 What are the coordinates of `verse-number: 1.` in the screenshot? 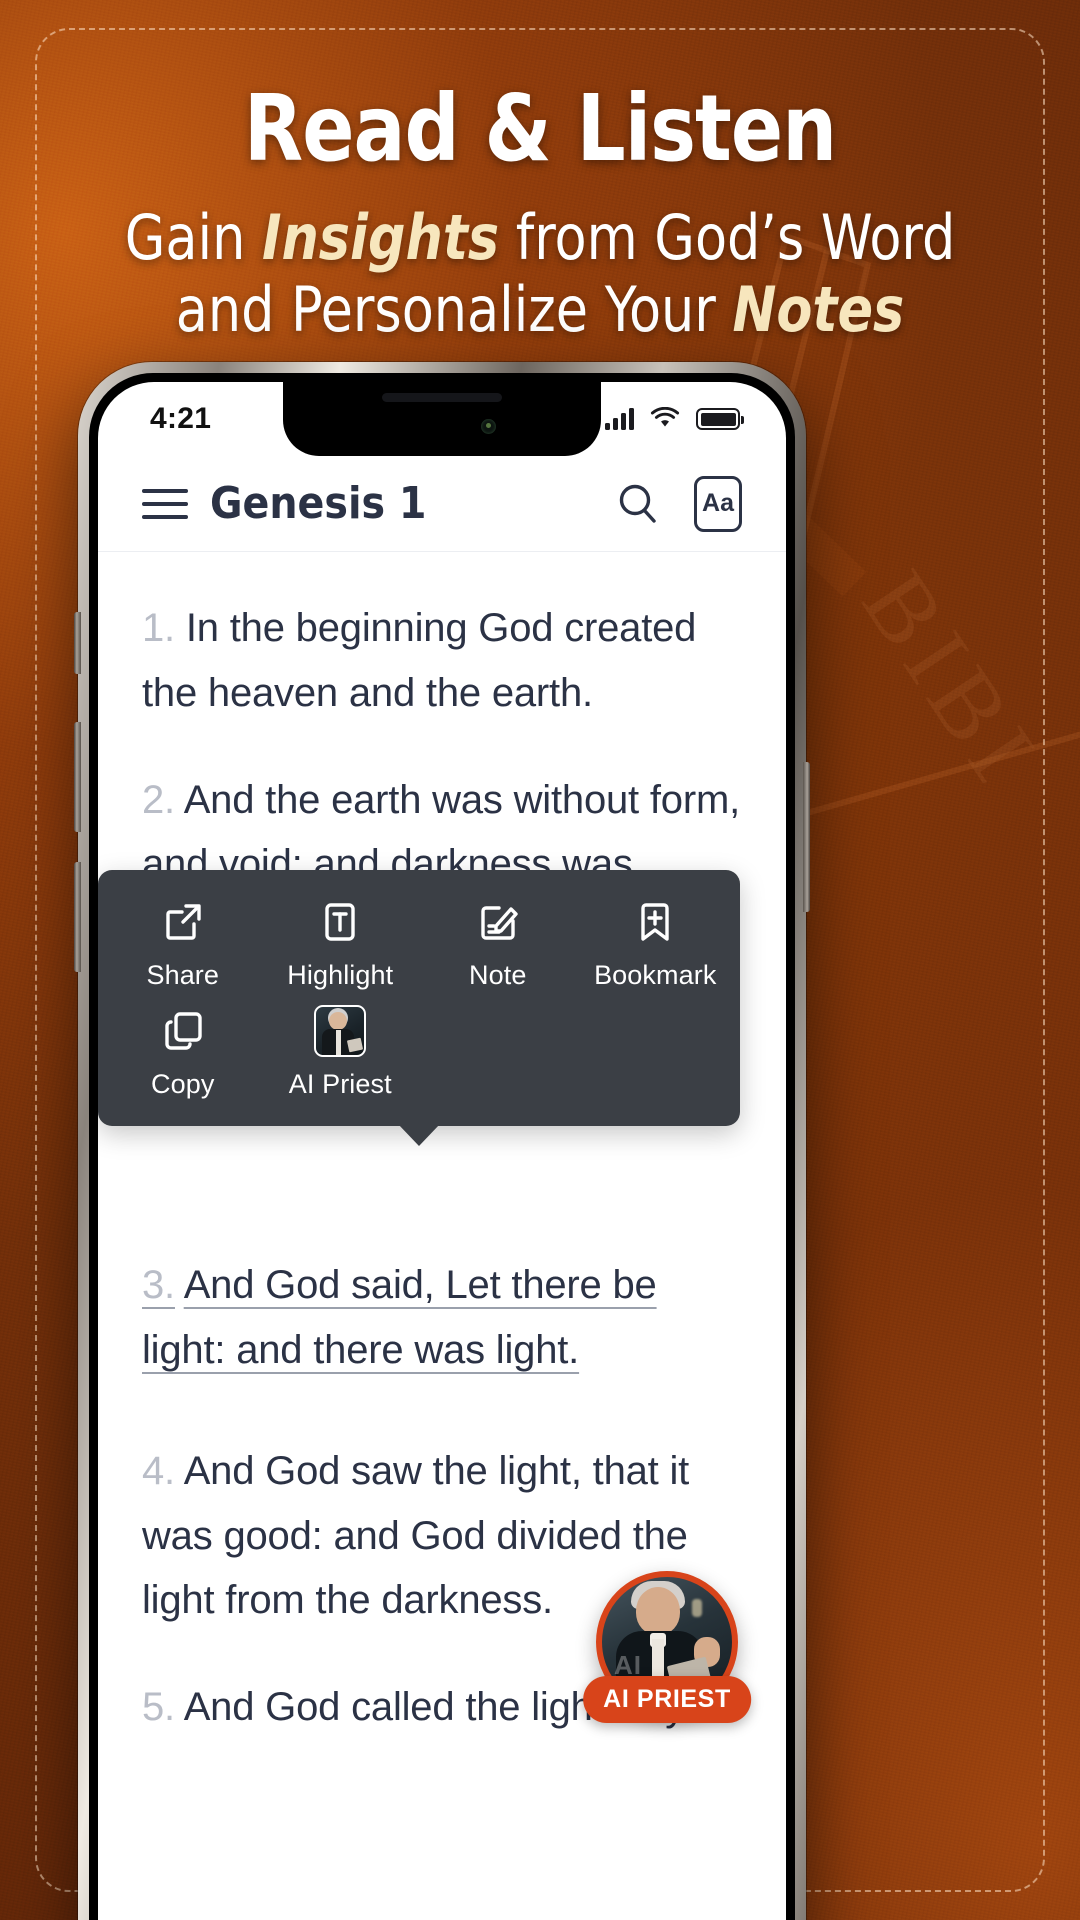 It's located at (158, 628).